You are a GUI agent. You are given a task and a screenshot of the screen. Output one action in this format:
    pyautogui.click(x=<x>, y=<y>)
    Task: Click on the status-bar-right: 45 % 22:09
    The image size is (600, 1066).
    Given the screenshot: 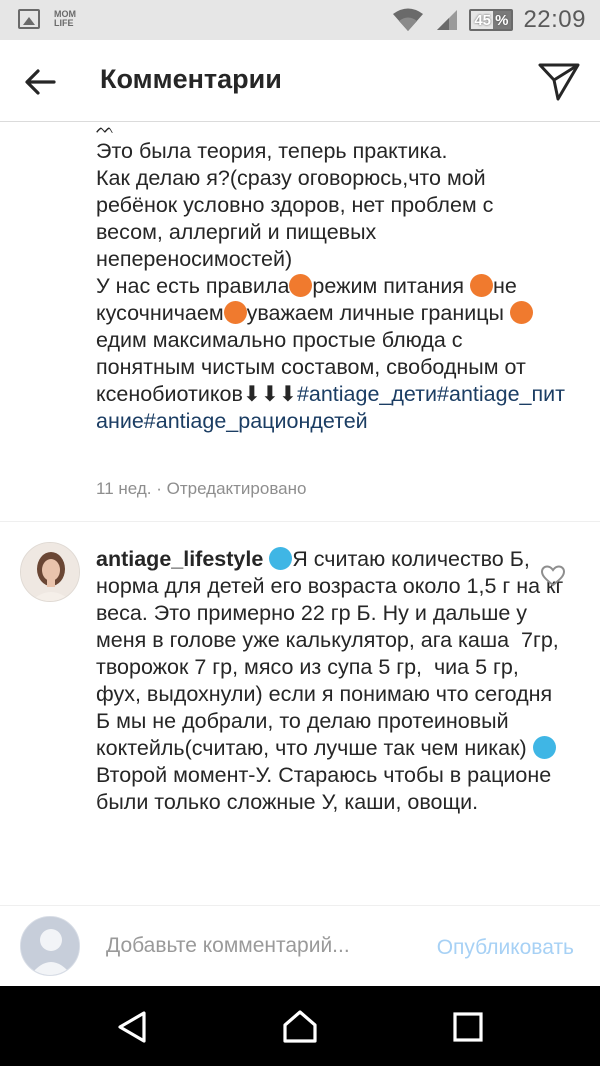 What is the action you would take?
    pyautogui.click(x=488, y=20)
    